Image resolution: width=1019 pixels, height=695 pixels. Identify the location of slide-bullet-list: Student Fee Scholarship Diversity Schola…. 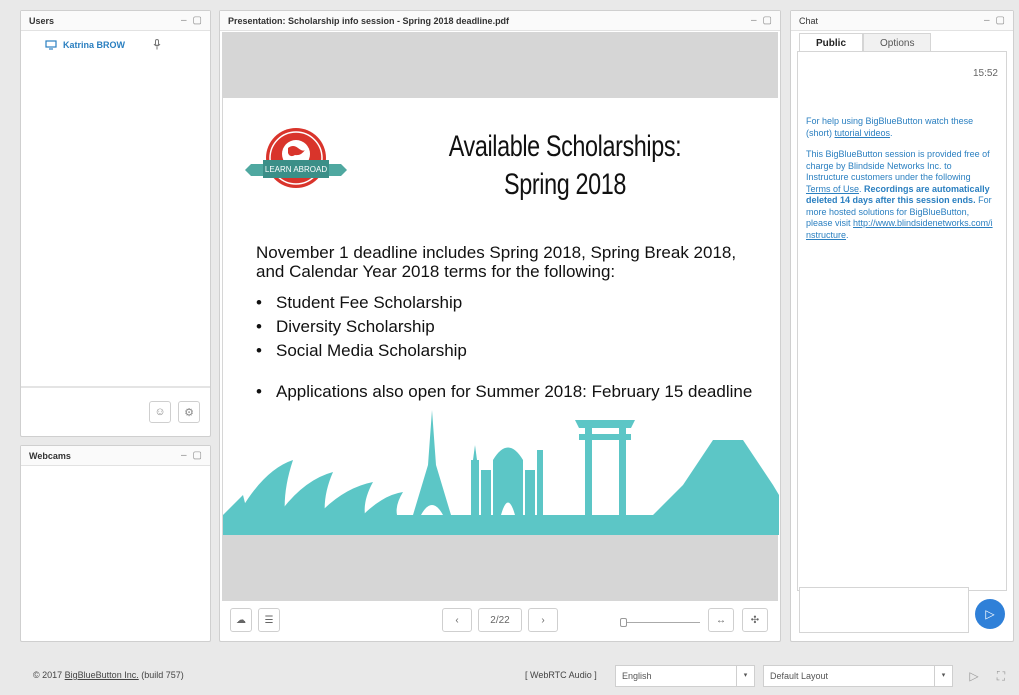
(511, 347).